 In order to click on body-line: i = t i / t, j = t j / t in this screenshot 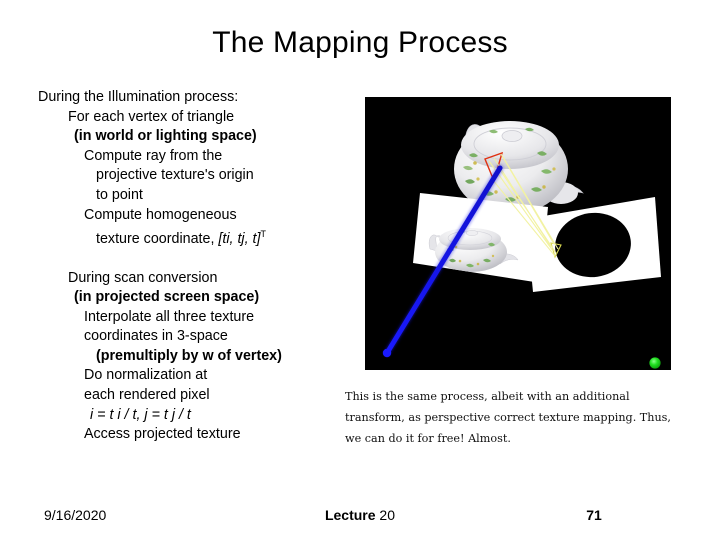, I will do `click(220, 416)`.